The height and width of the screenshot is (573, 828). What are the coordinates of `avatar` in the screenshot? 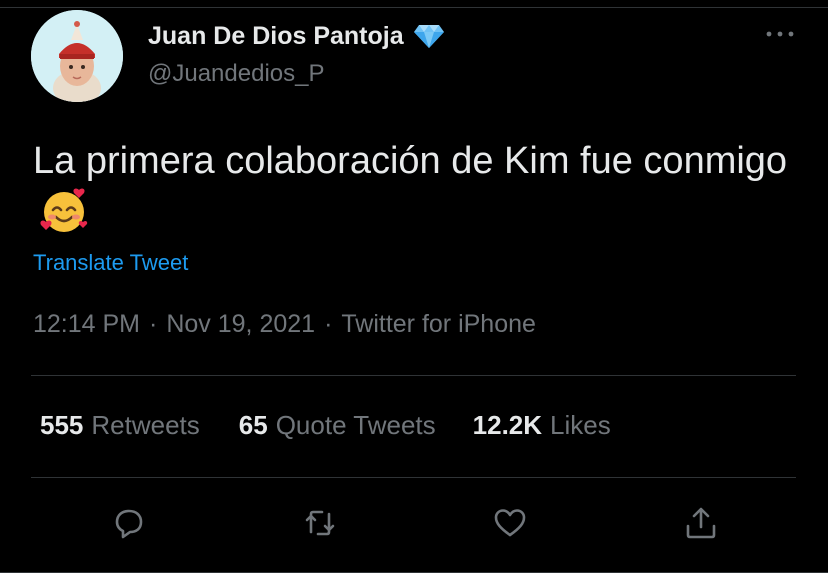 It's located at (77, 56).